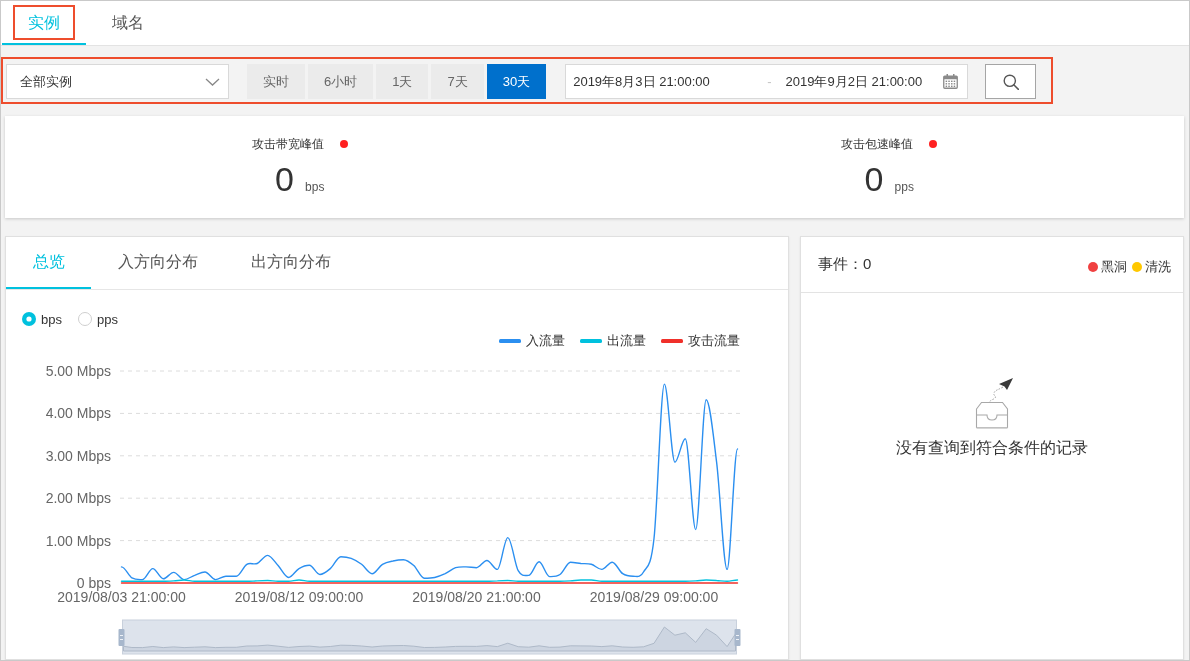  Describe the element at coordinates (117, 81) in the screenshot. I see `instance-select: 全部实例` at that location.